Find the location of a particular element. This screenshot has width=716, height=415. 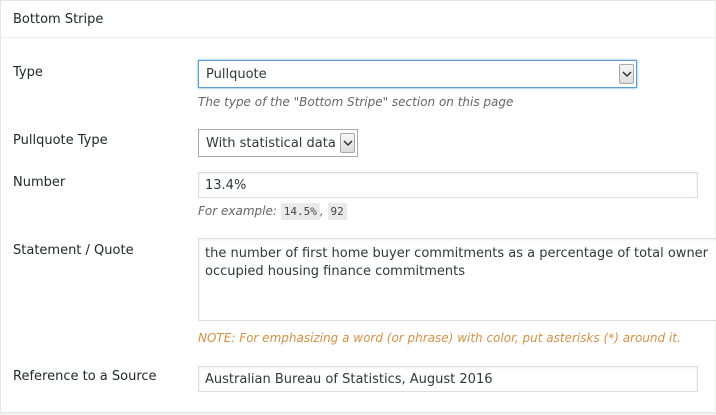

type-select: Pullquote is located at coordinates (417, 74).